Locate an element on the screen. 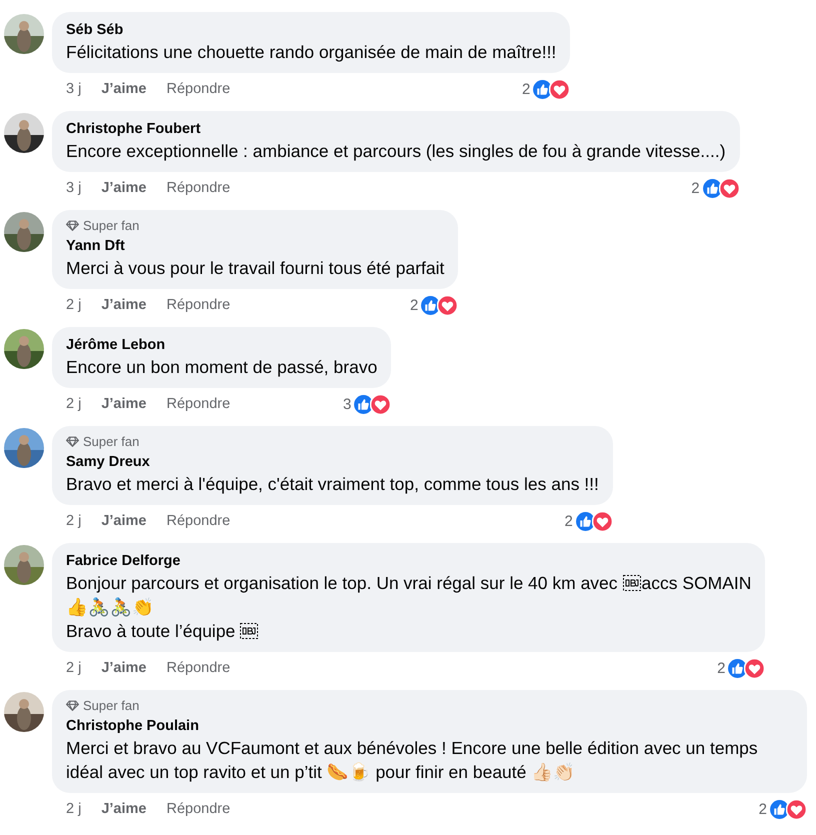  comment-text: 👍🚴🚴👏 is located at coordinates (110, 607).